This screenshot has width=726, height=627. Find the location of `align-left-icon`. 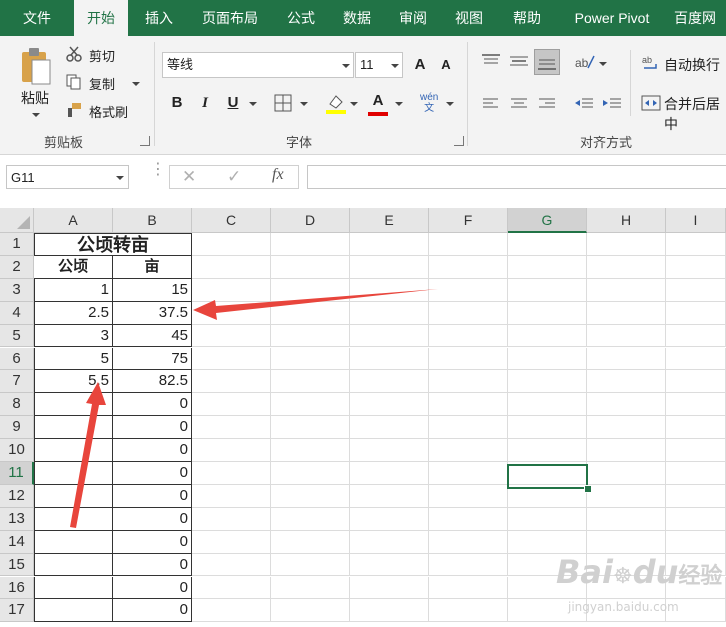

align-left-icon is located at coordinates (491, 104).